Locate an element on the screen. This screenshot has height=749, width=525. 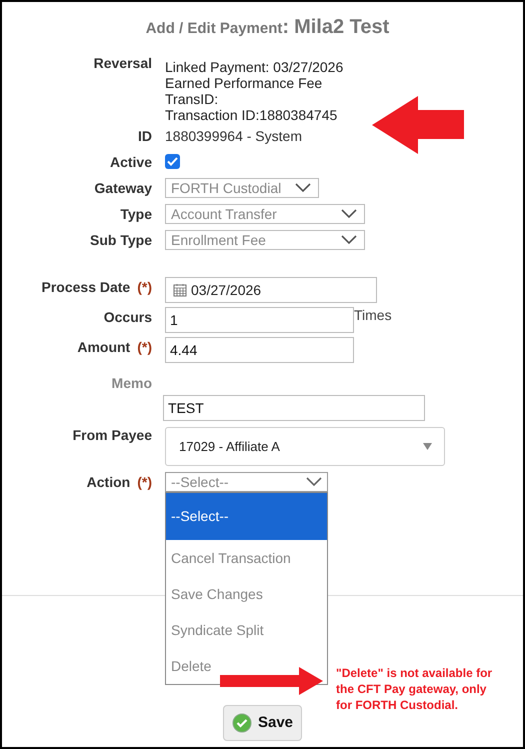
client-name: Mila2 Test is located at coordinates (342, 27).